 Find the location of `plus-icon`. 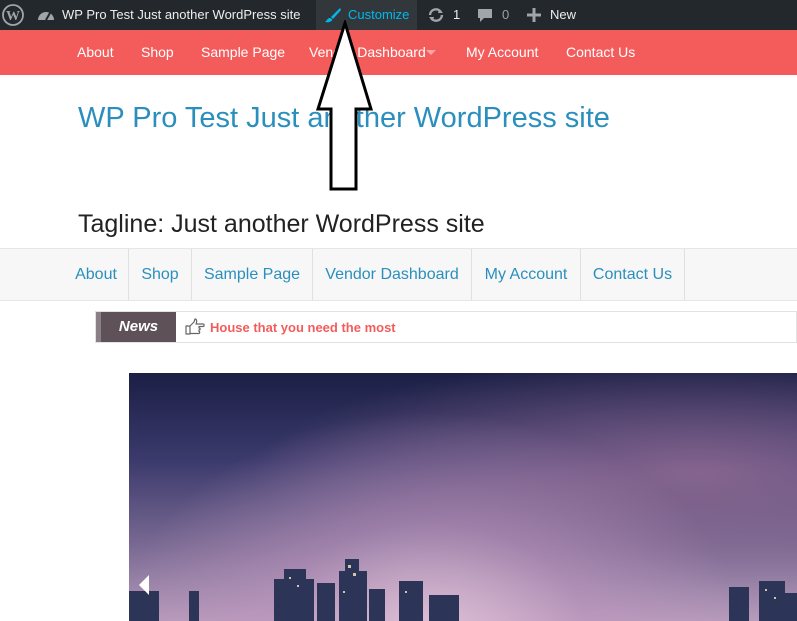

plus-icon is located at coordinates (534, 15).